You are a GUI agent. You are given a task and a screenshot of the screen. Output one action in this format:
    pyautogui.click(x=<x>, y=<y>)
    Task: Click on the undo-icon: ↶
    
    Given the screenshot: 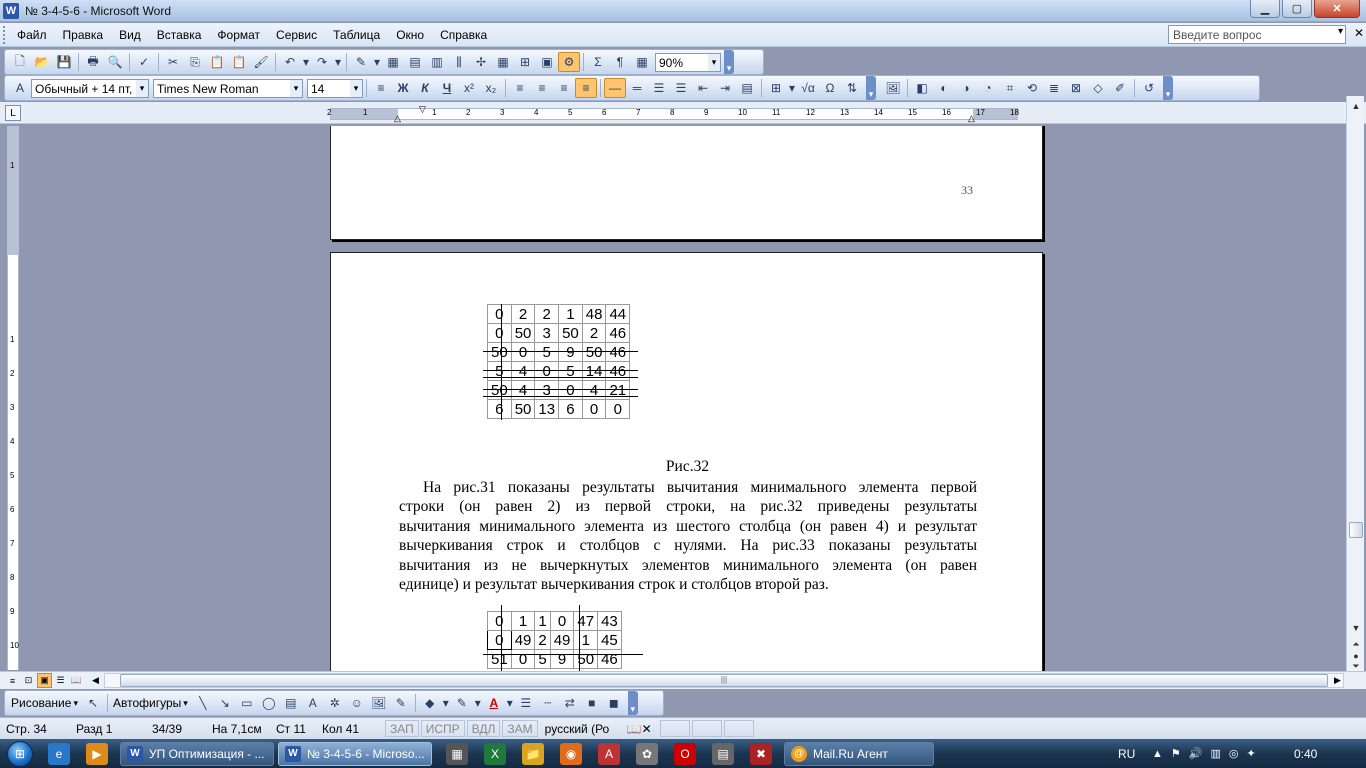 What is the action you would take?
    pyautogui.click(x=290, y=62)
    